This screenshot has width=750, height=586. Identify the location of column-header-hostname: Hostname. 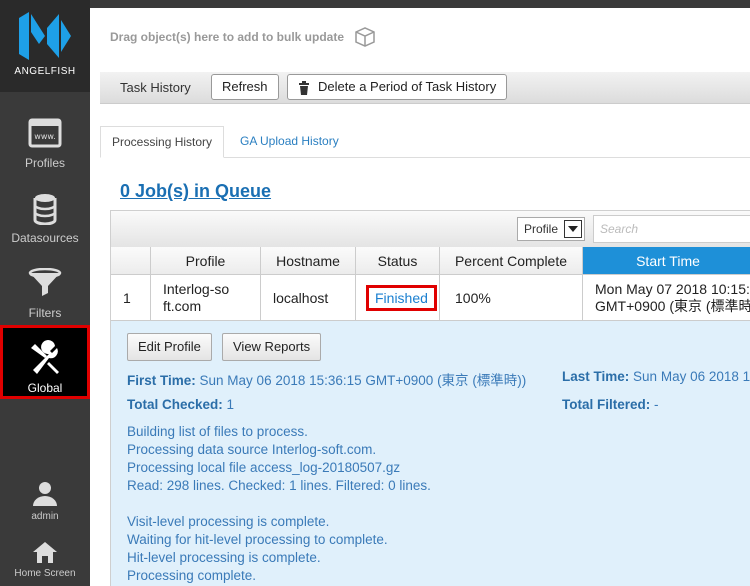
(308, 260).